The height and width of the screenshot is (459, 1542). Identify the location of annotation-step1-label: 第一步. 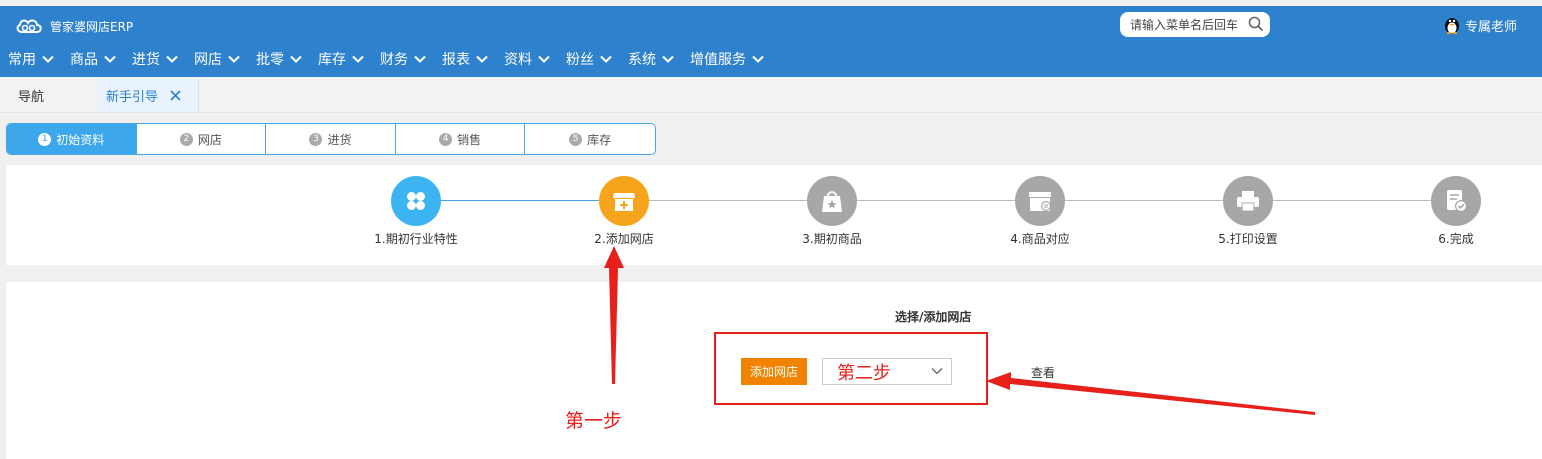
(594, 421).